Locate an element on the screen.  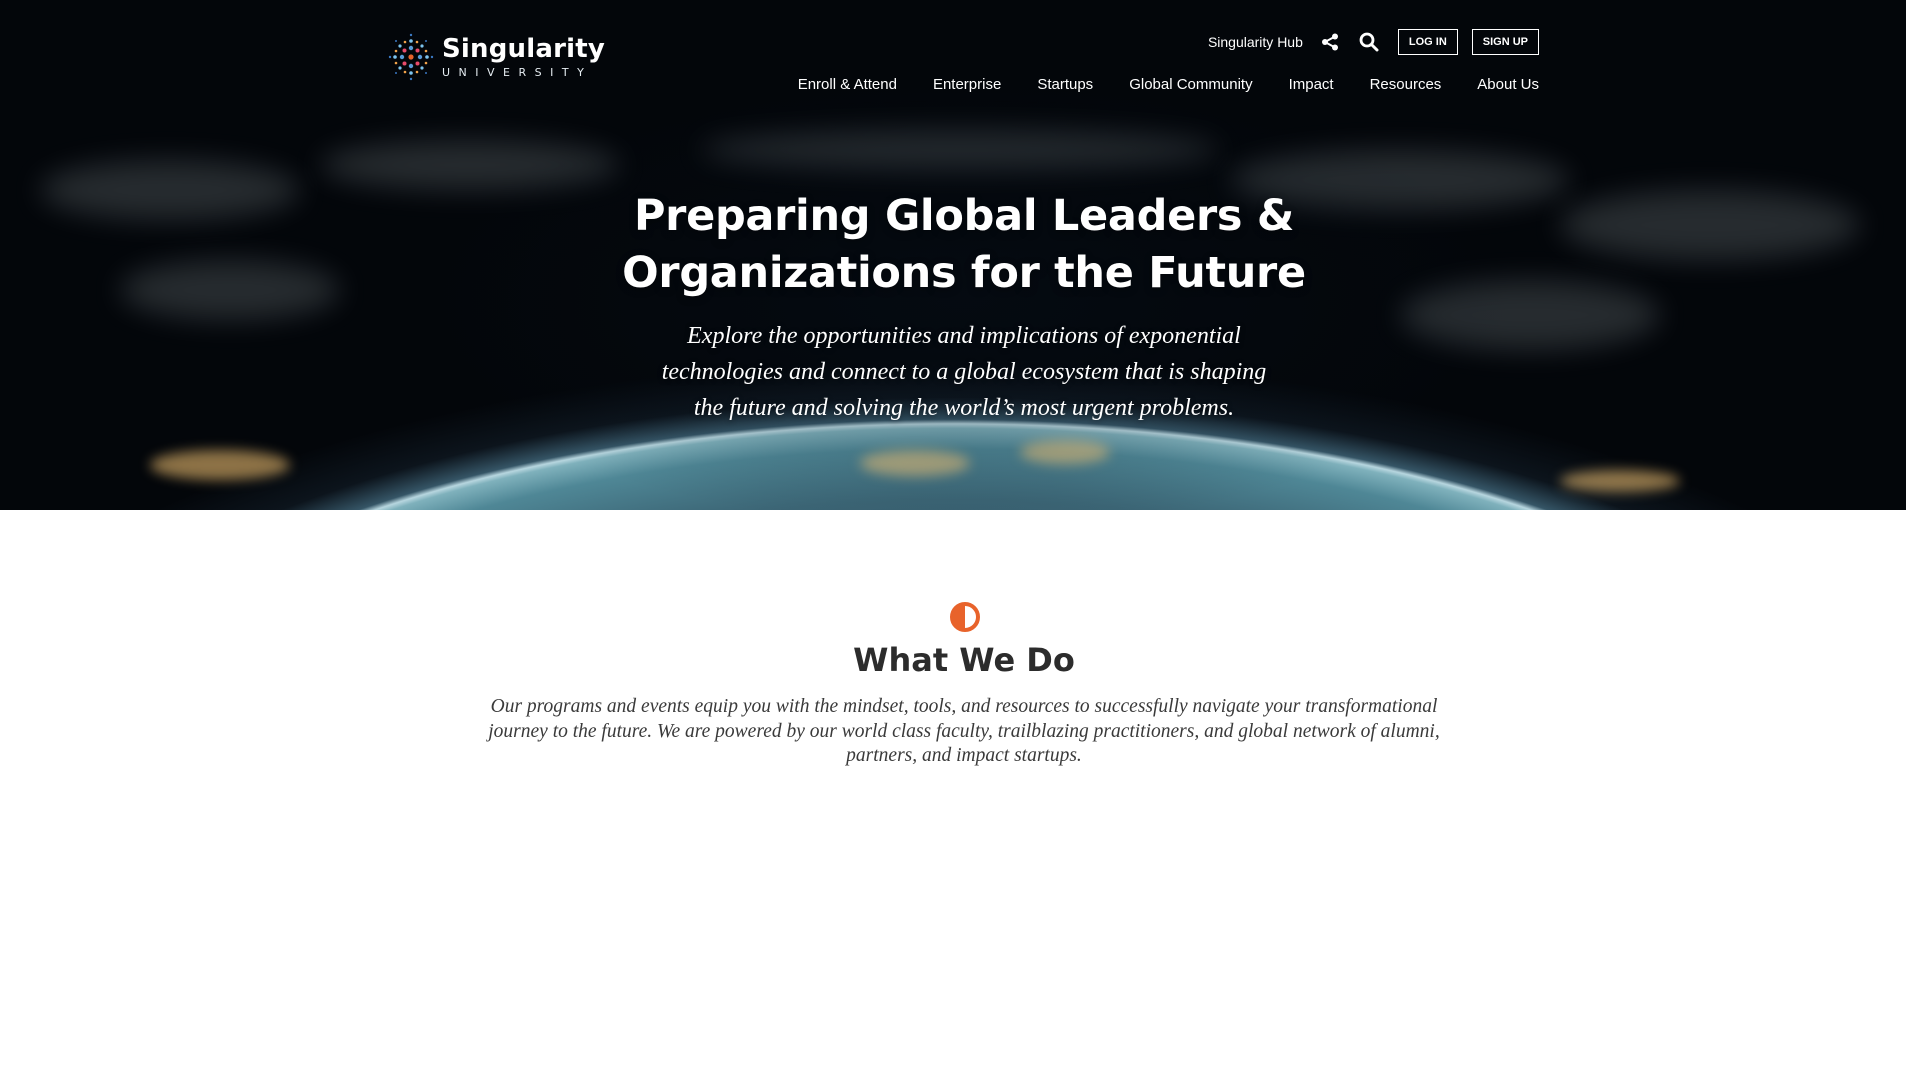
half-circle-icon is located at coordinates (965, 617).